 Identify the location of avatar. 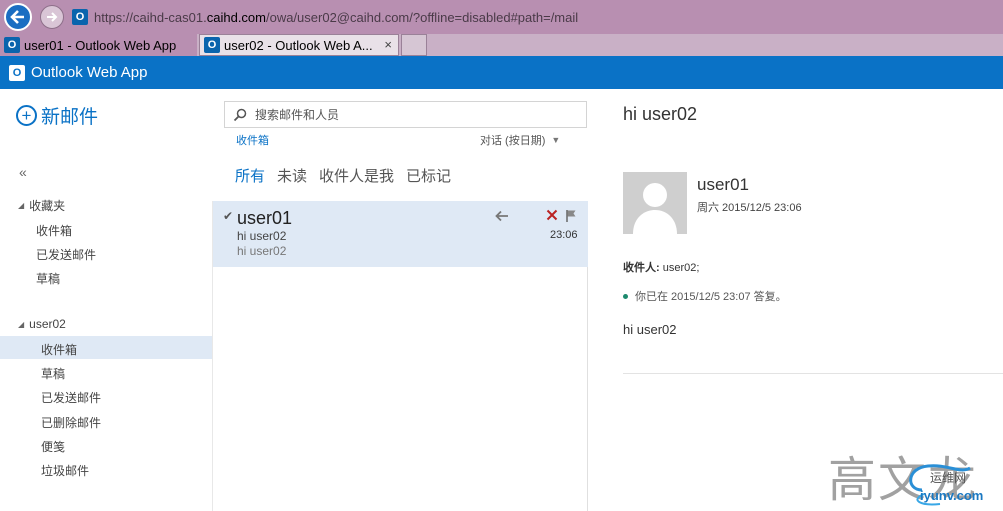
(655, 203).